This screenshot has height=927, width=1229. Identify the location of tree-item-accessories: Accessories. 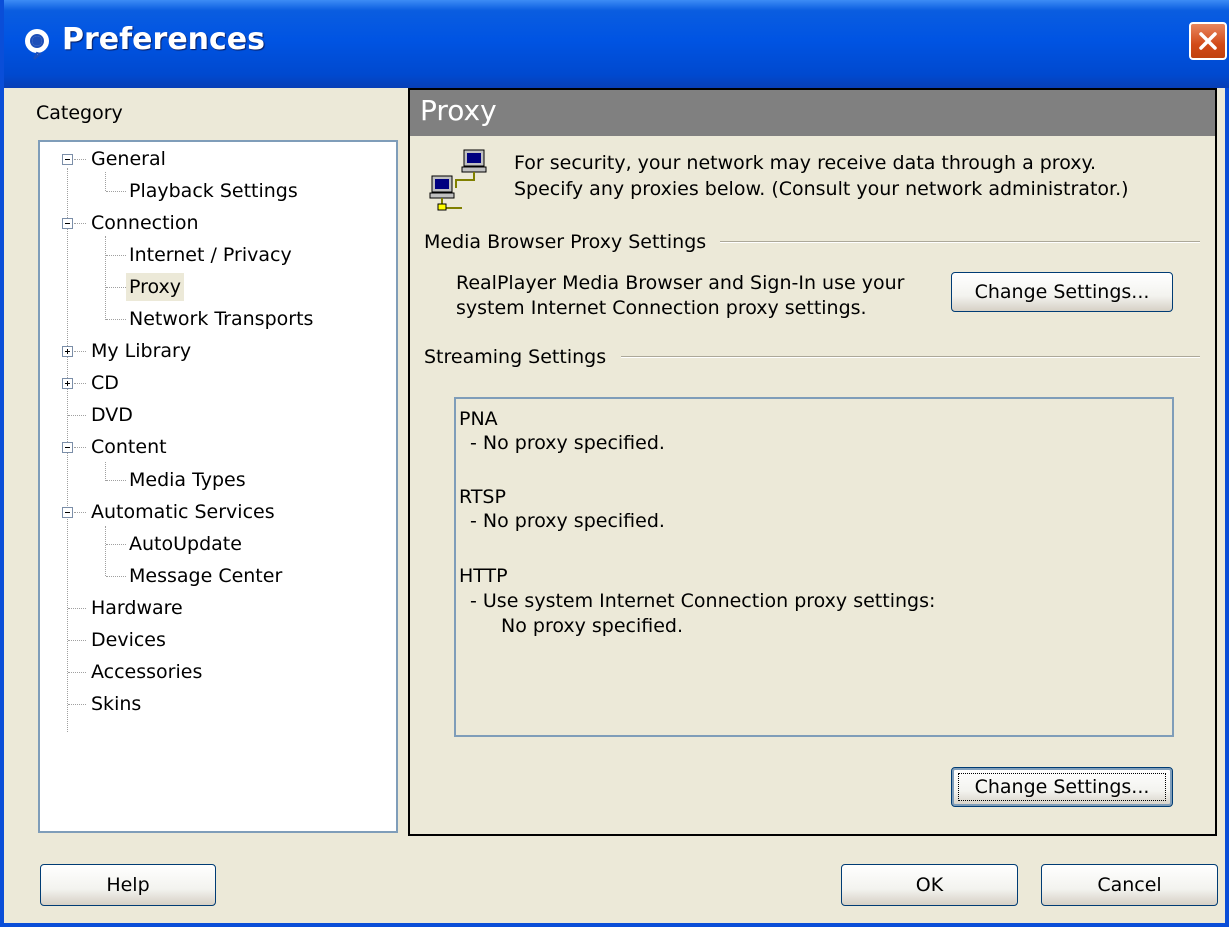
(146, 672).